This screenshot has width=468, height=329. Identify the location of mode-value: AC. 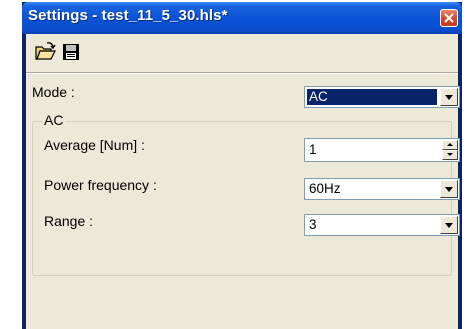
(372, 97).